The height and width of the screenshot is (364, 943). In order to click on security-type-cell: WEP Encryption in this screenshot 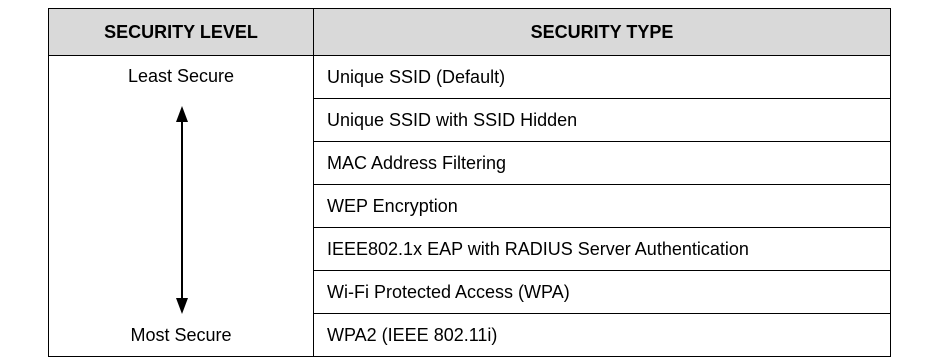, I will do `click(602, 206)`.